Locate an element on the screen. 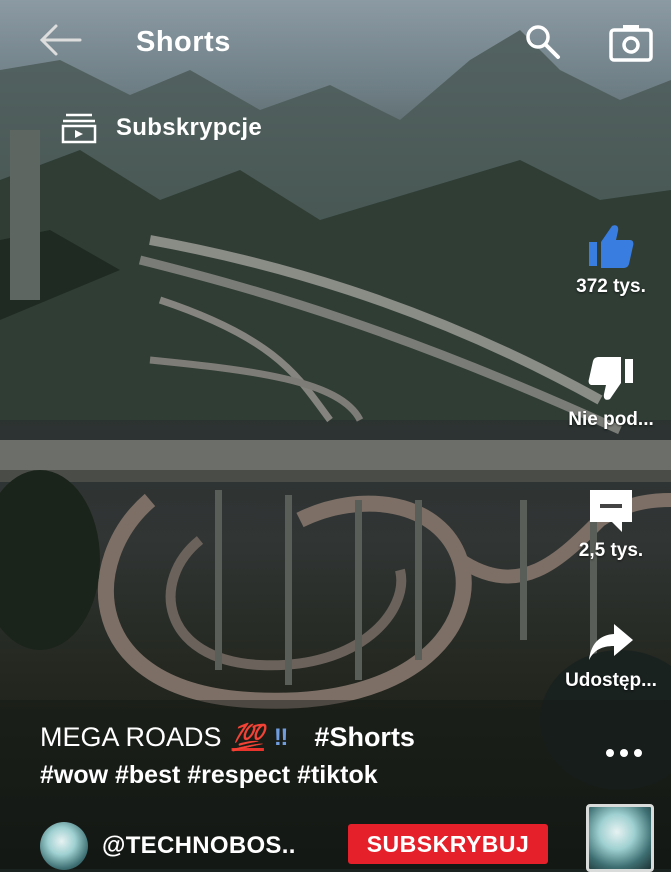 This screenshot has width=671, height=872. like-count: 372 tys. is located at coordinates (611, 286).